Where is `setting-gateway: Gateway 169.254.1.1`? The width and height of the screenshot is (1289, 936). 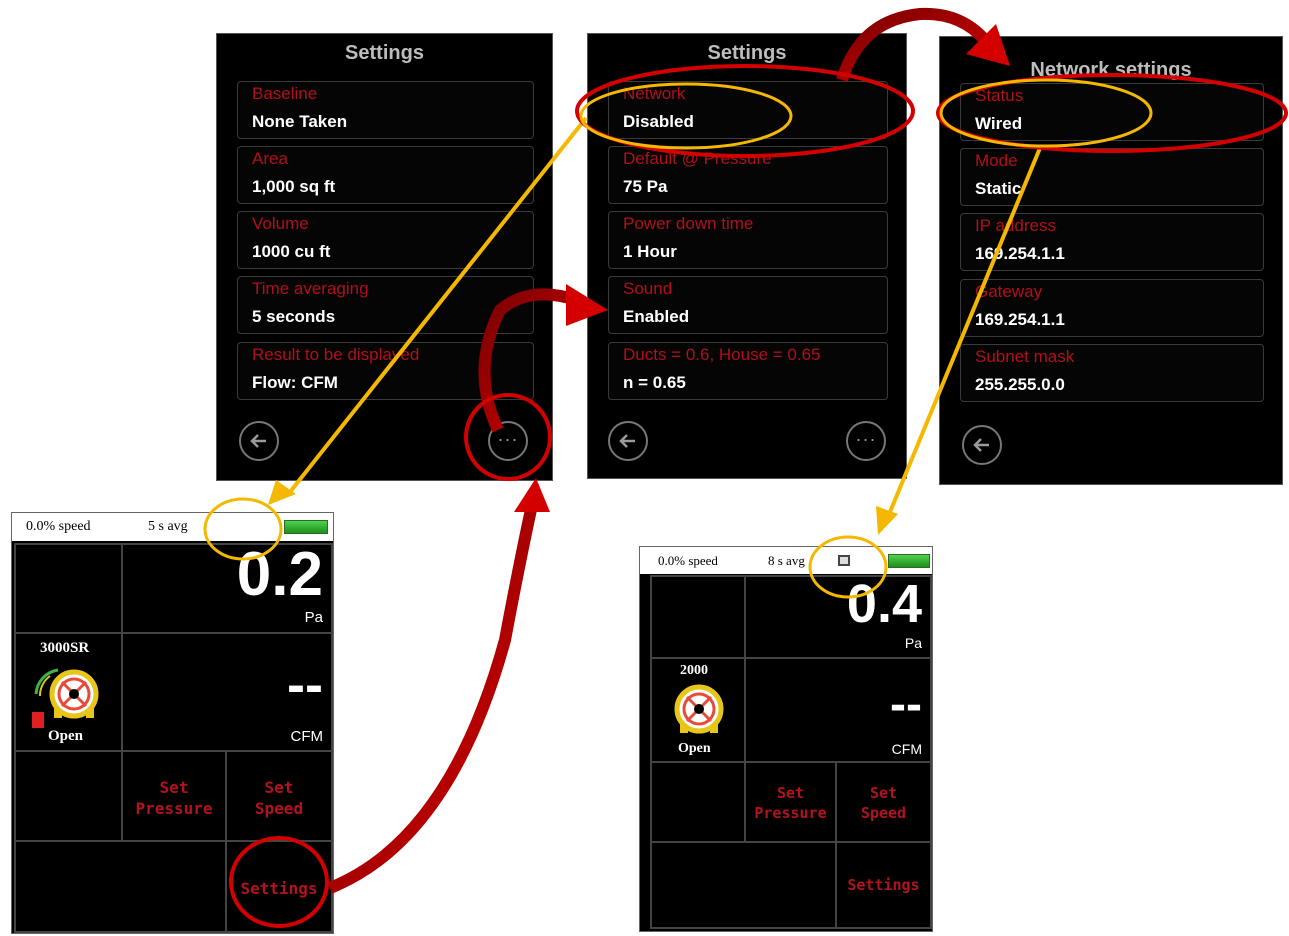 setting-gateway: Gateway 169.254.1.1 is located at coordinates (1112, 308).